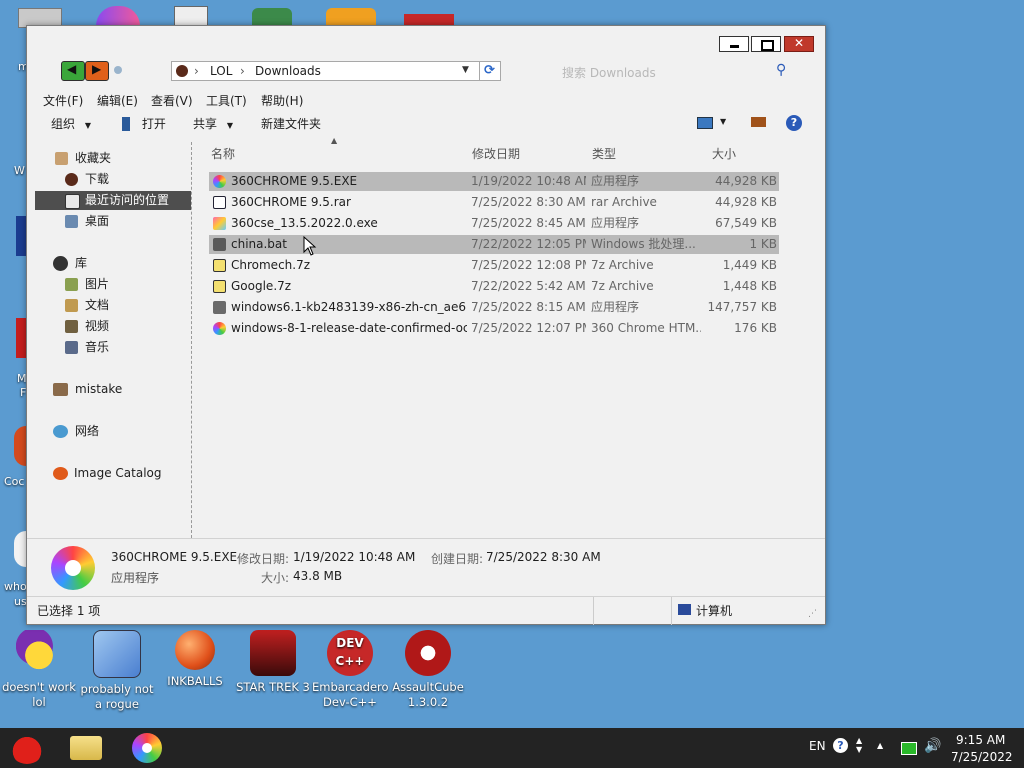 Image resolution: width=1024 pixels, height=768 pixels. Describe the element at coordinates (19, 170) in the screenshot. I see `left-label-w: W` at that location.